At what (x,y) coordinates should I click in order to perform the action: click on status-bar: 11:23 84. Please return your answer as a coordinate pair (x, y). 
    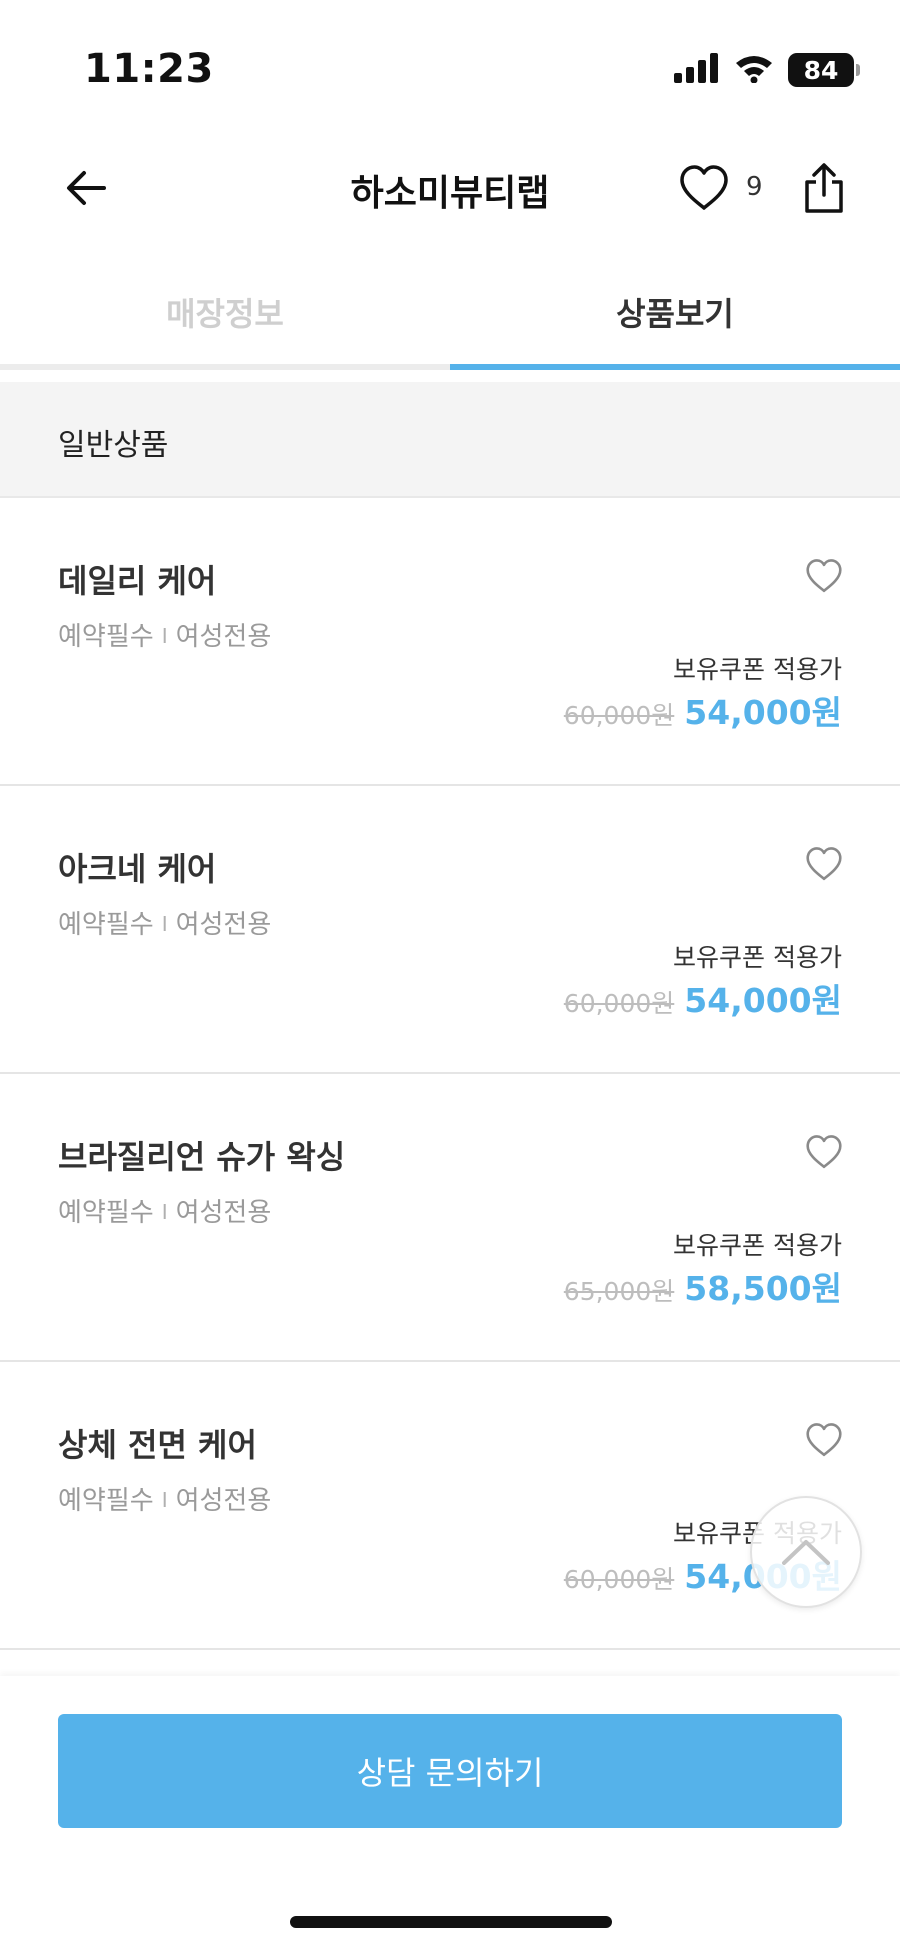
    Looking at the image, I should click on (450, 70).